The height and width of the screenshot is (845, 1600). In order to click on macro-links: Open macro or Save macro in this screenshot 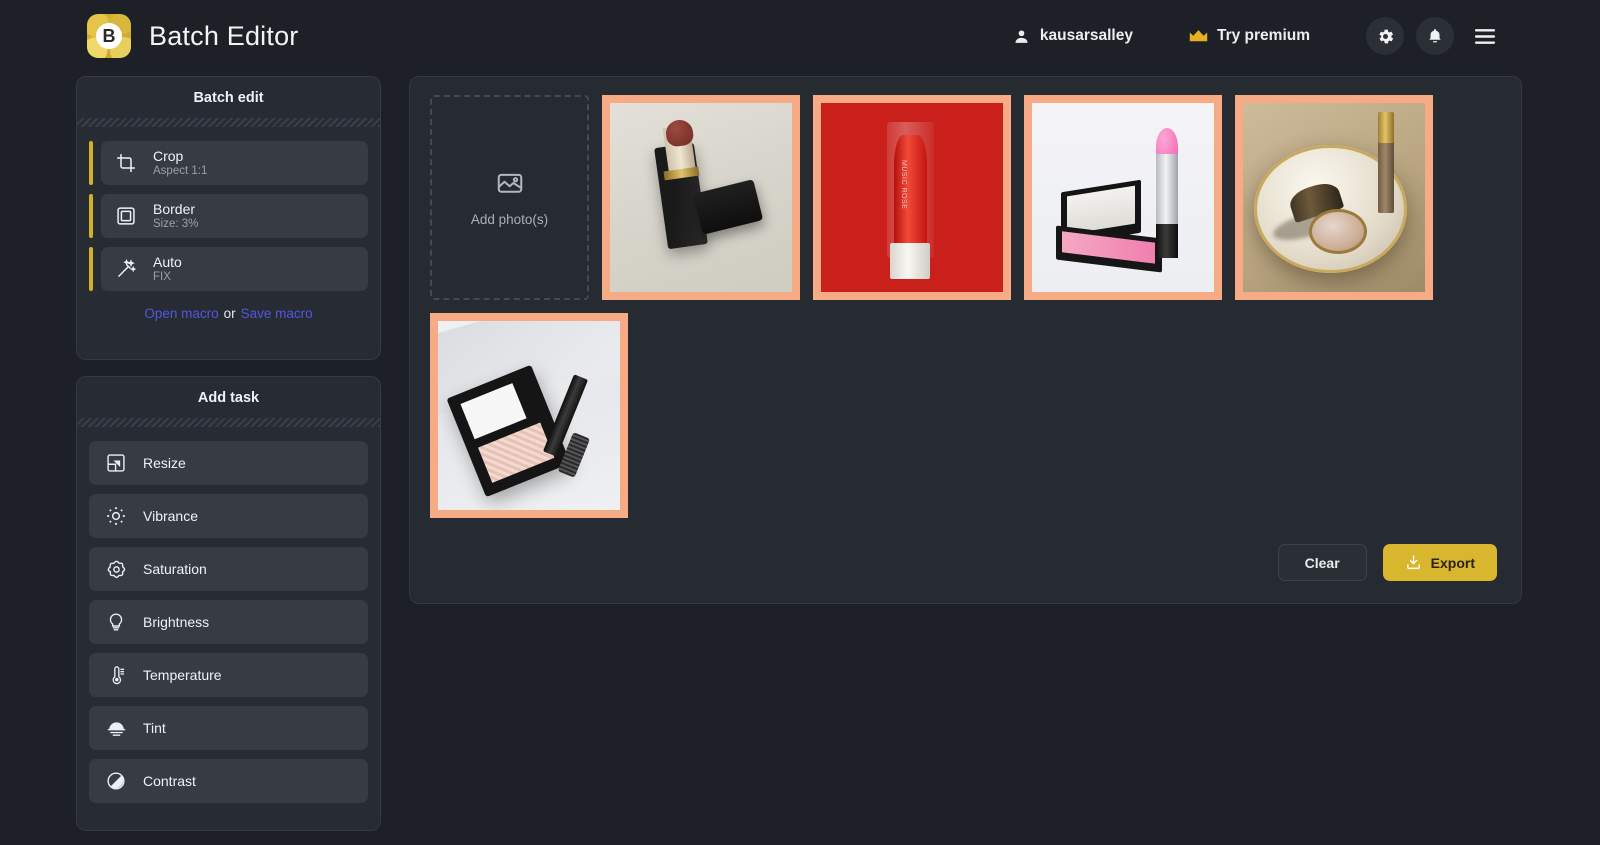, I will do `click(228, 313)`.